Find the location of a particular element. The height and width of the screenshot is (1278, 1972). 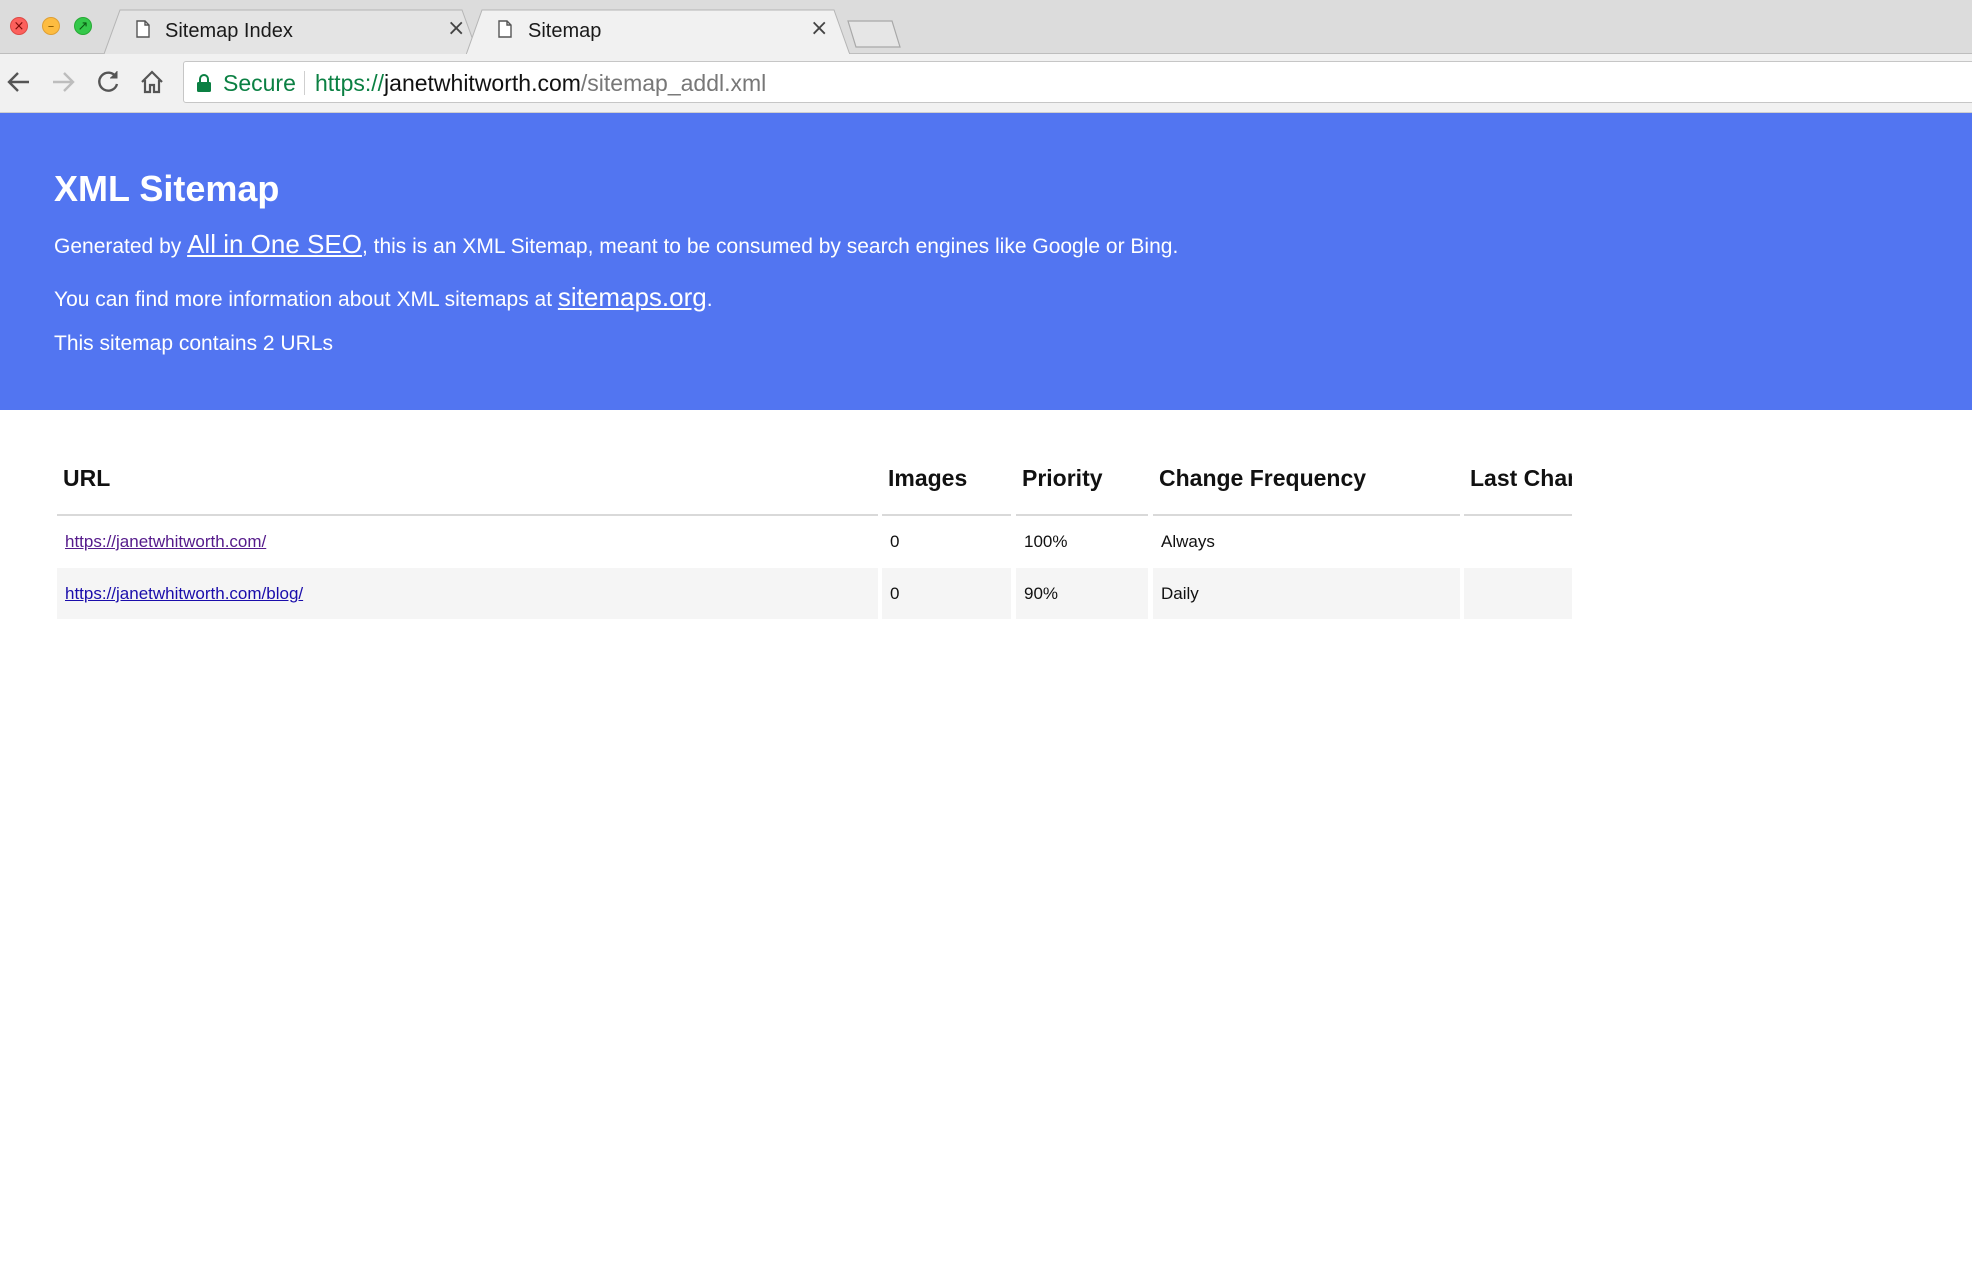

home-icon is located at coordinates (152, 82).